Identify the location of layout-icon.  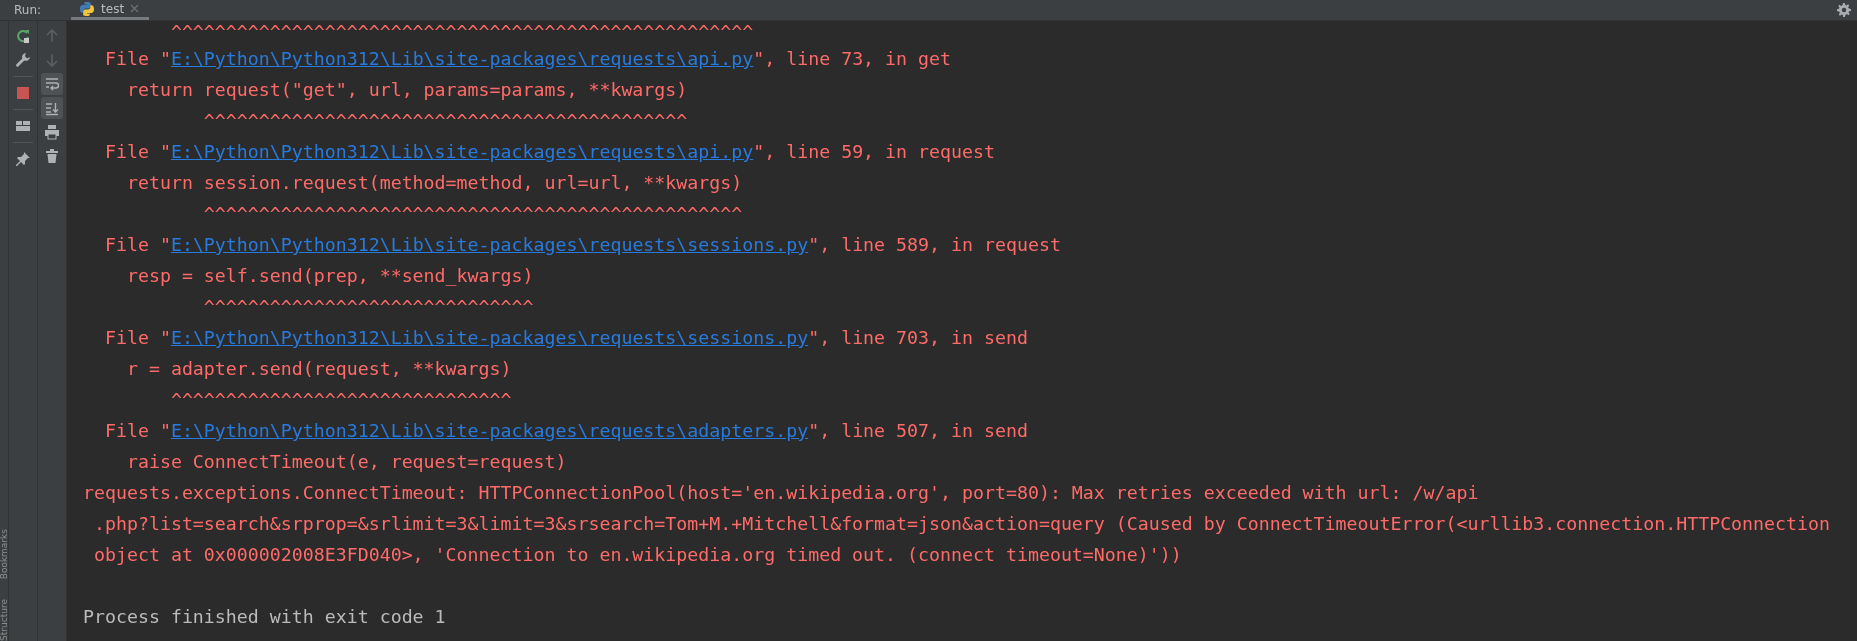
(23, 126).